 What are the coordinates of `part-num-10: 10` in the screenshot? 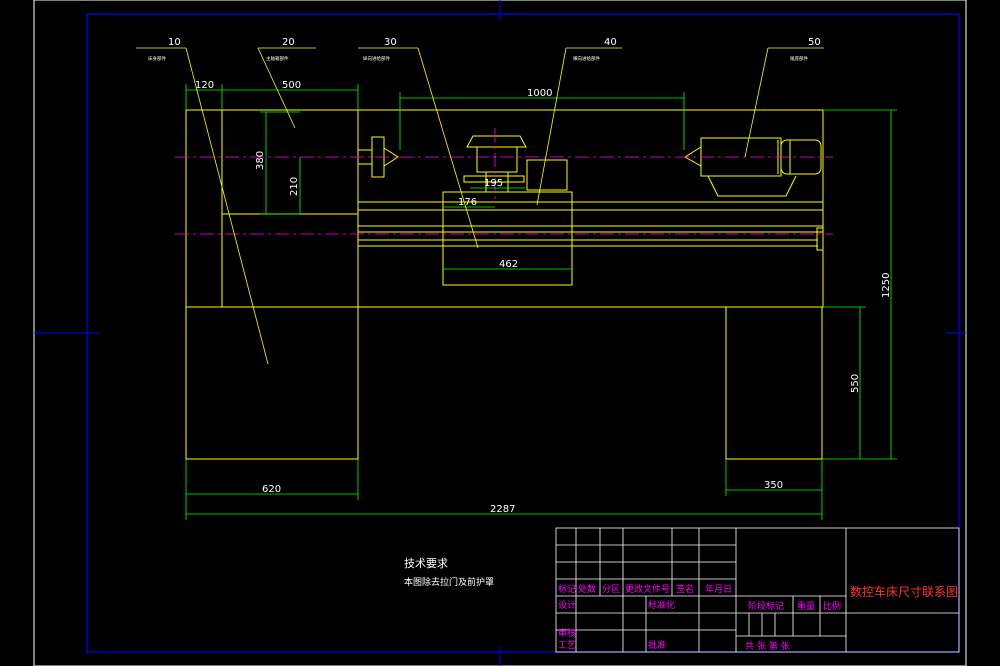 It's located at (174, 42).